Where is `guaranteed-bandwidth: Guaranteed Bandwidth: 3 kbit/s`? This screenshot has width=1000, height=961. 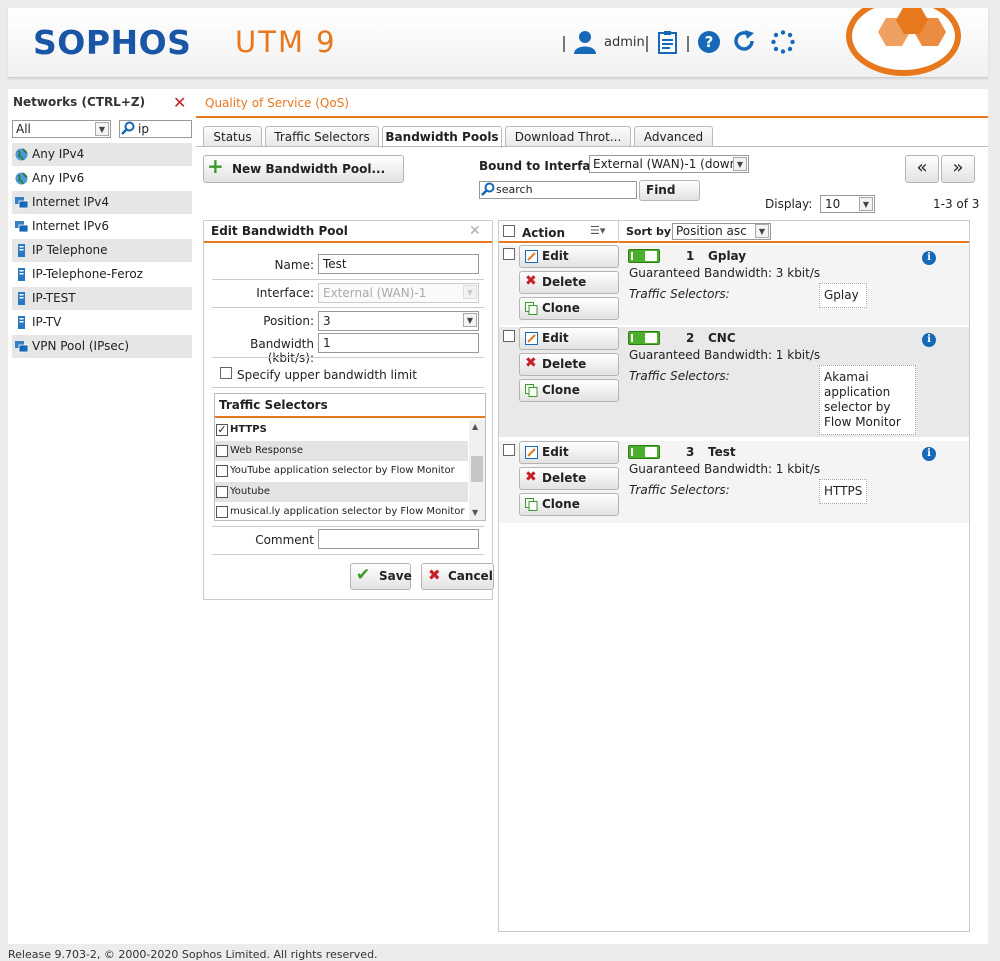
guaranteed-bandwidth: Guaranteed Bandwidth: 3 kbit/s is located at coordinates (725, 273).